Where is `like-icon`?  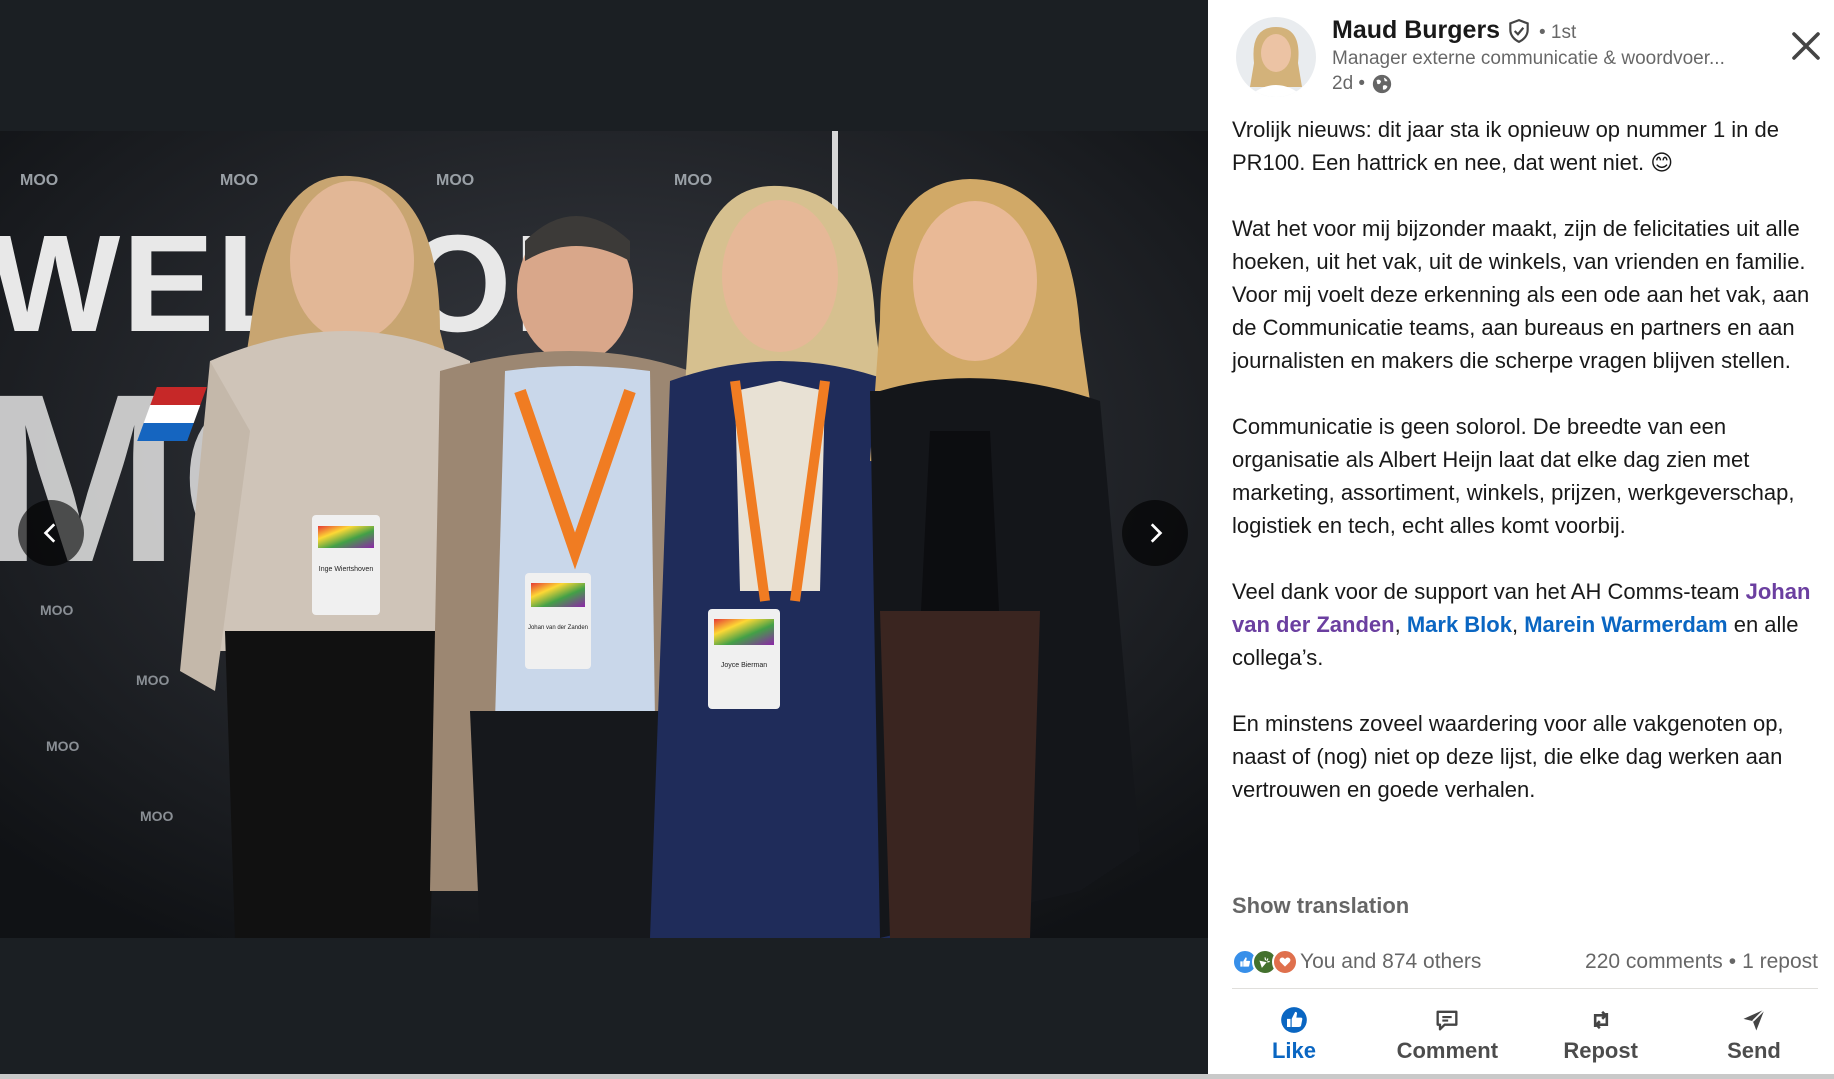
like-icon is located at coordinates (1294, 1020).